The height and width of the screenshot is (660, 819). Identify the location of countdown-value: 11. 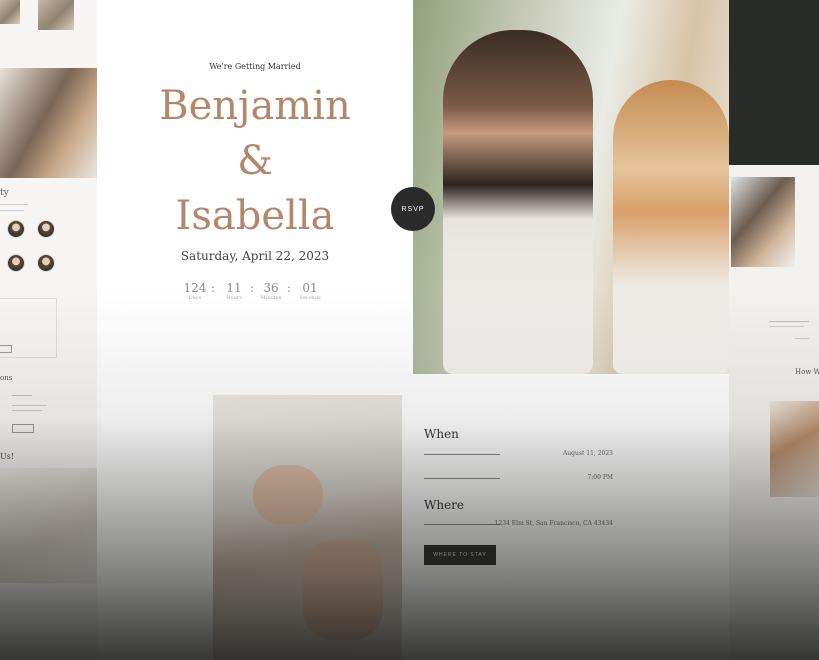
(234, 288).